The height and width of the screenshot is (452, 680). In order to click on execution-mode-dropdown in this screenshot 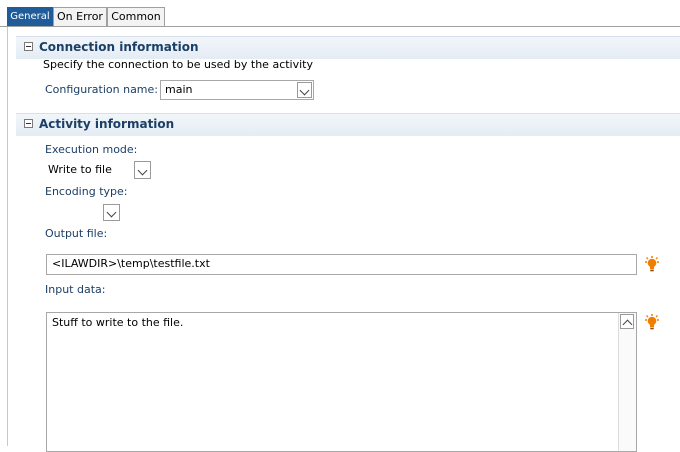, I will do `click(142, 170)`.